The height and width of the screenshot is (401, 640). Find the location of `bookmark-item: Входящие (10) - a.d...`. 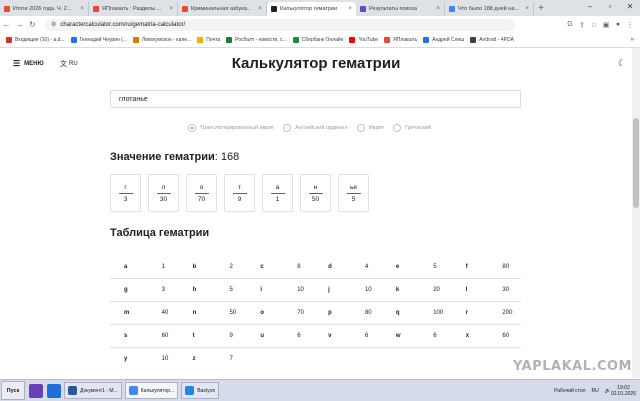

bookmark-item: Входящие (10) - a.d... is located at coordinates (35, 40).